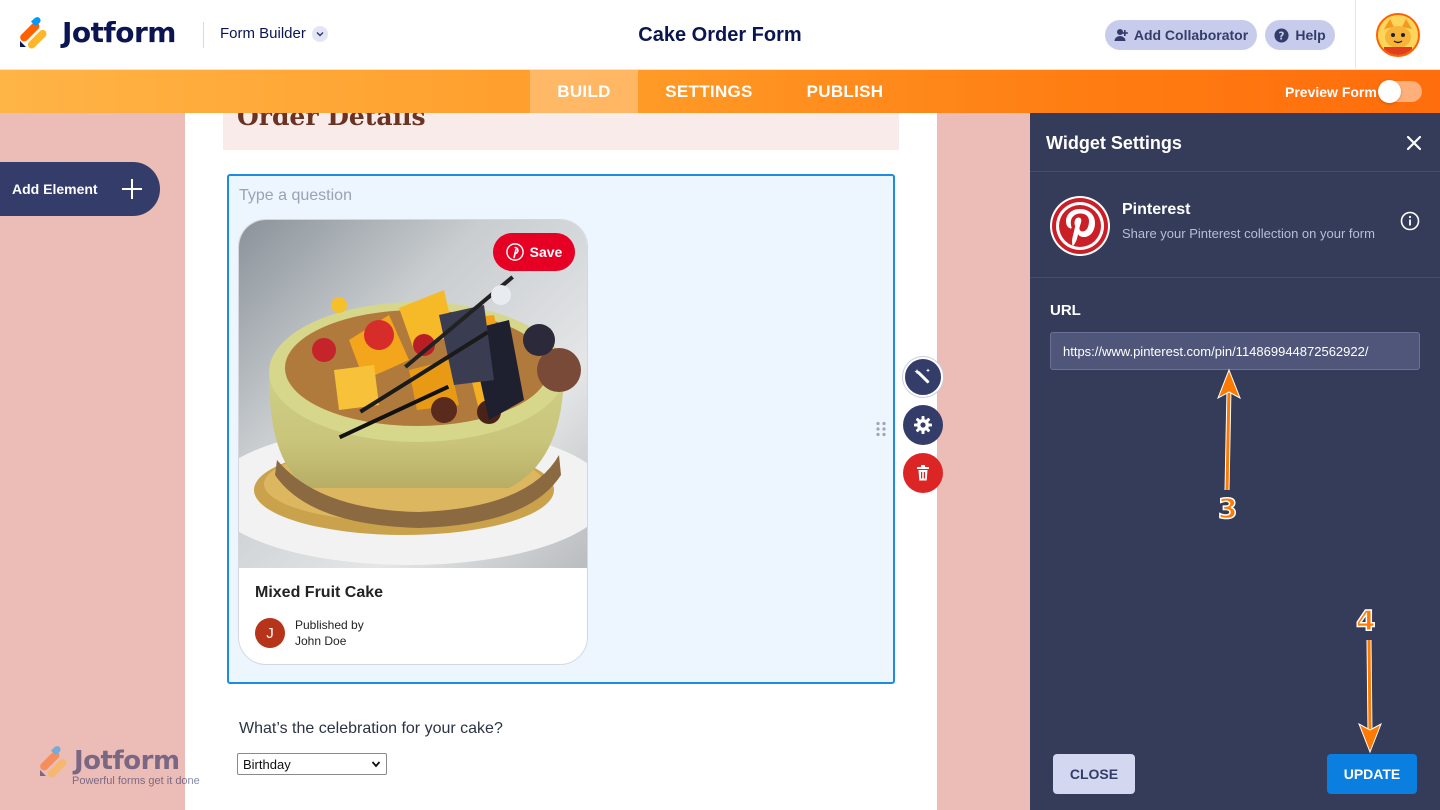  I want to click on gear-icon, so click(923, 425).